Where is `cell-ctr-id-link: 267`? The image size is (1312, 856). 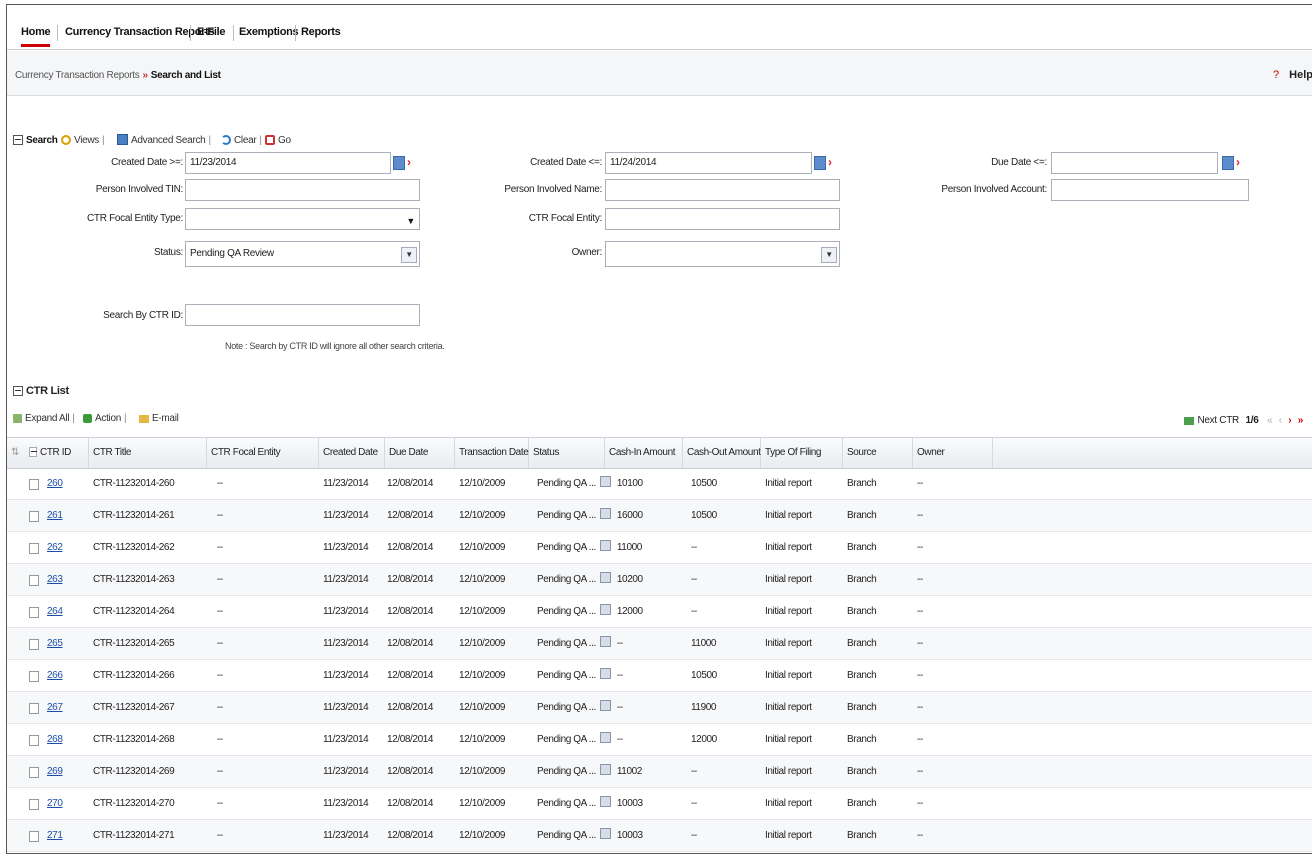
cell-ctr-id-link: 267 is located at coordinates (55, 707).